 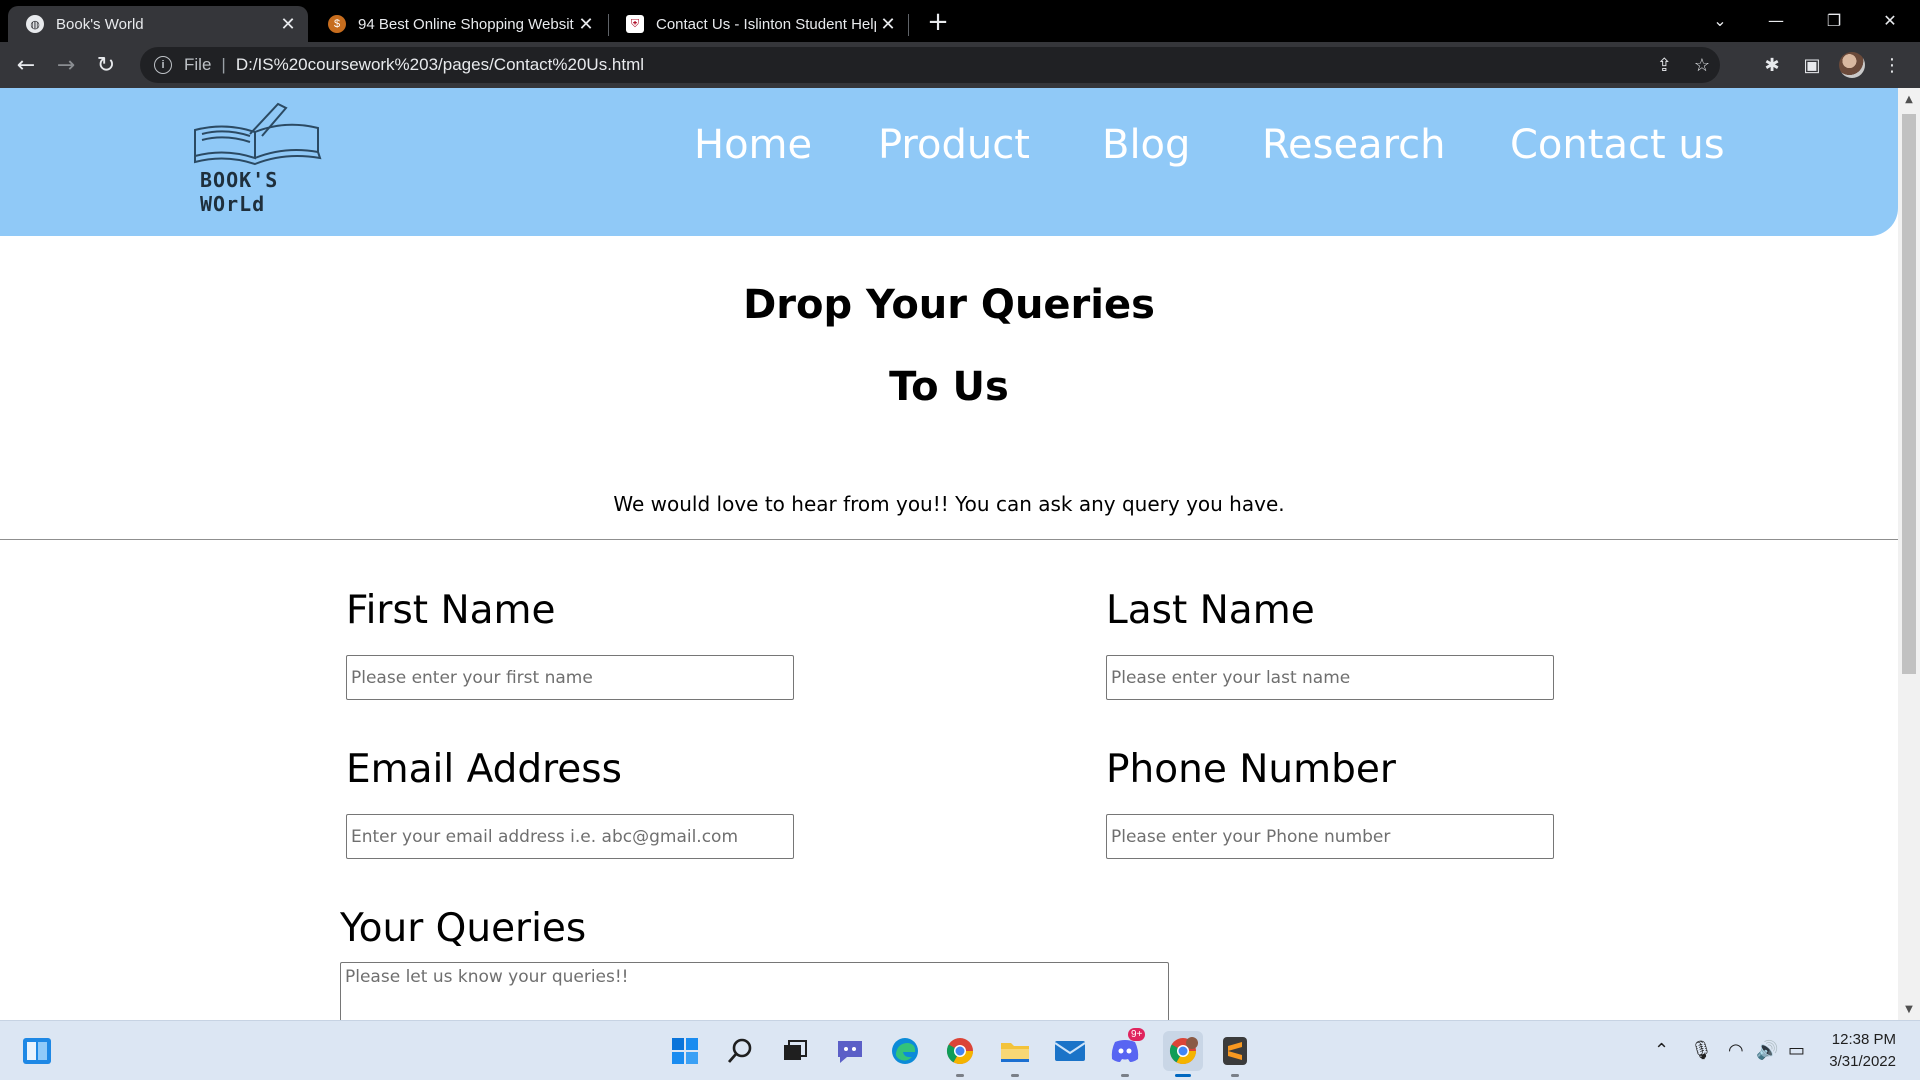 What do you see at coordinates (198, 64) in the screenshot?
I see `address-scheme: File` at bounding box center [198, 64].